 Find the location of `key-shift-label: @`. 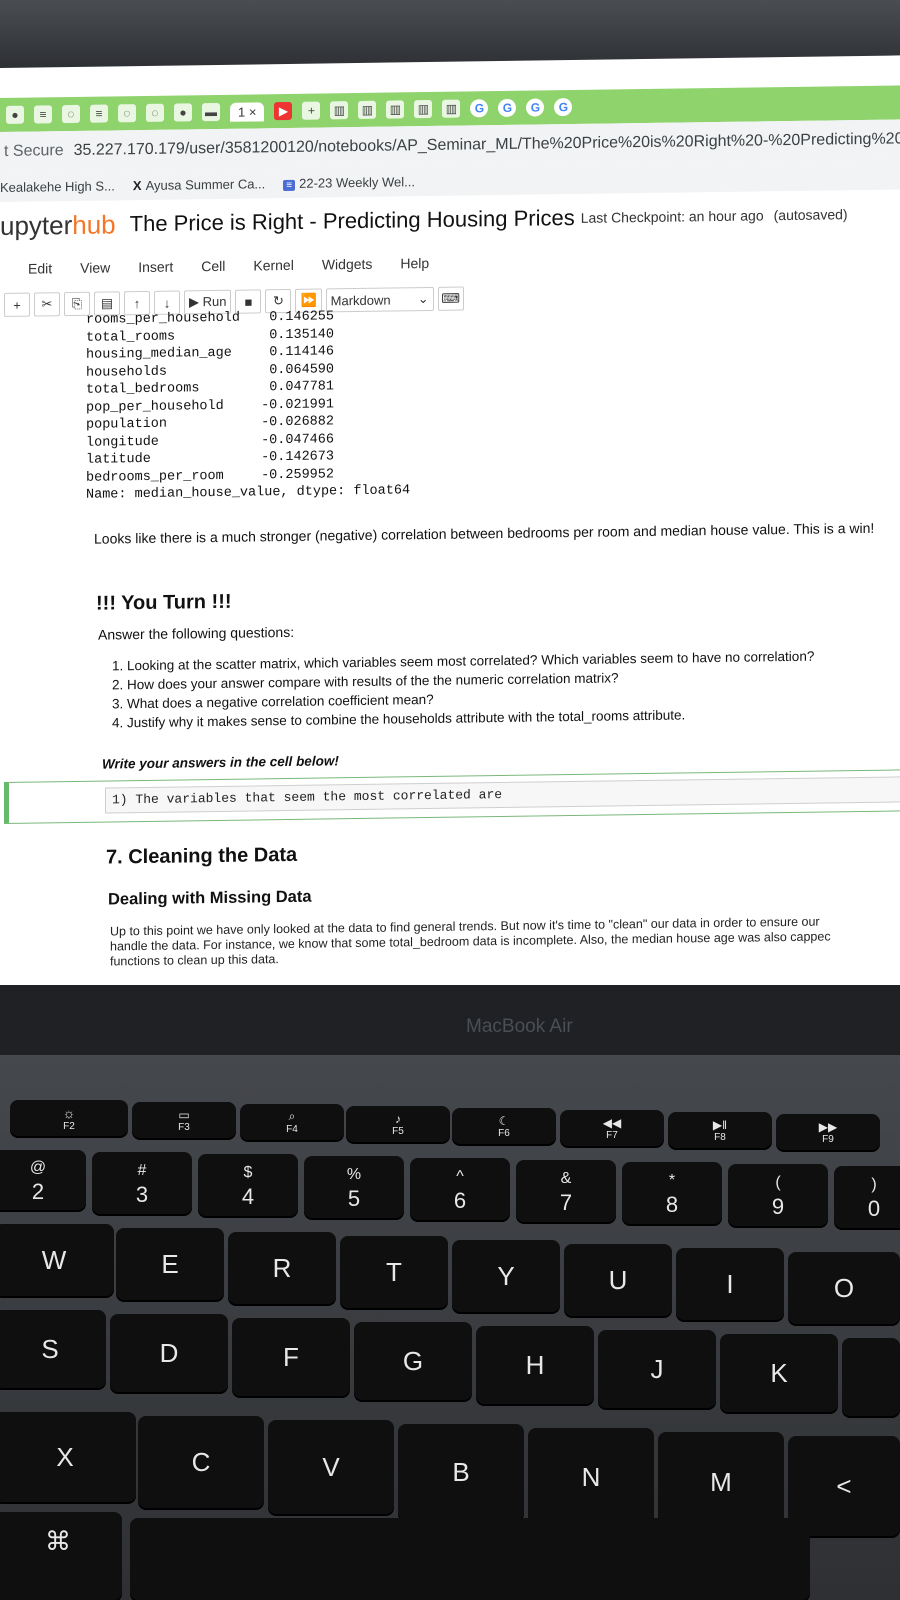

key-shift-label: @ is located at coordinates (38, 1167).